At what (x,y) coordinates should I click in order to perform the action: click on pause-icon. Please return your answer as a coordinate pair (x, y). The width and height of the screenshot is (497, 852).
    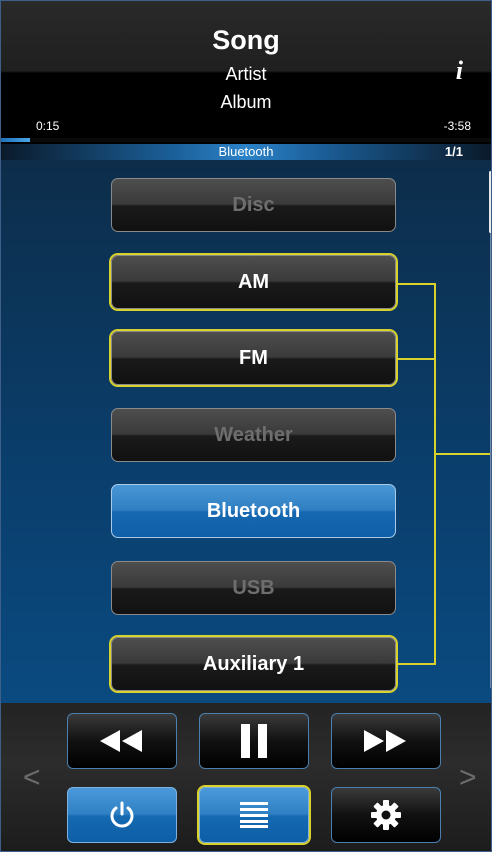
    Looking at the image, I should click on (254, 741).